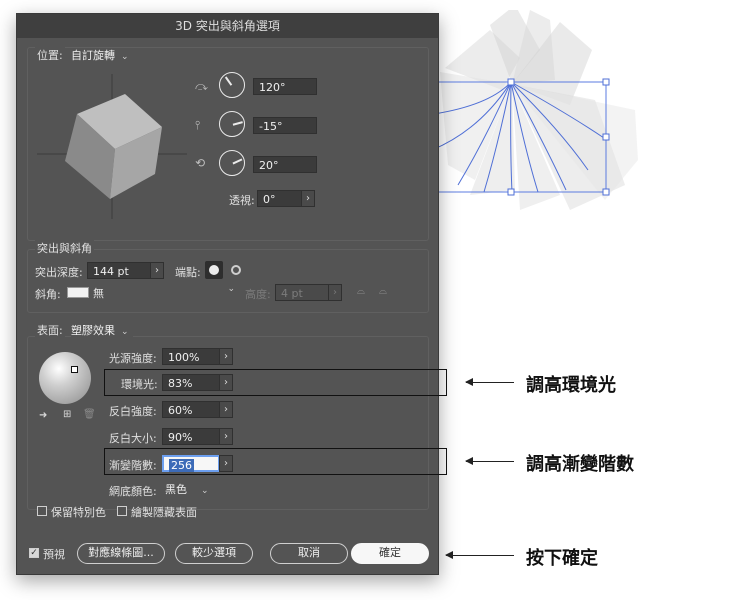 The height and width of the screenshot is (600, 734). What do you see at coordinates (198, 125) in the screenshot?
I see `rotate-y-icon: ⫯` at bounding box center [198, 125].